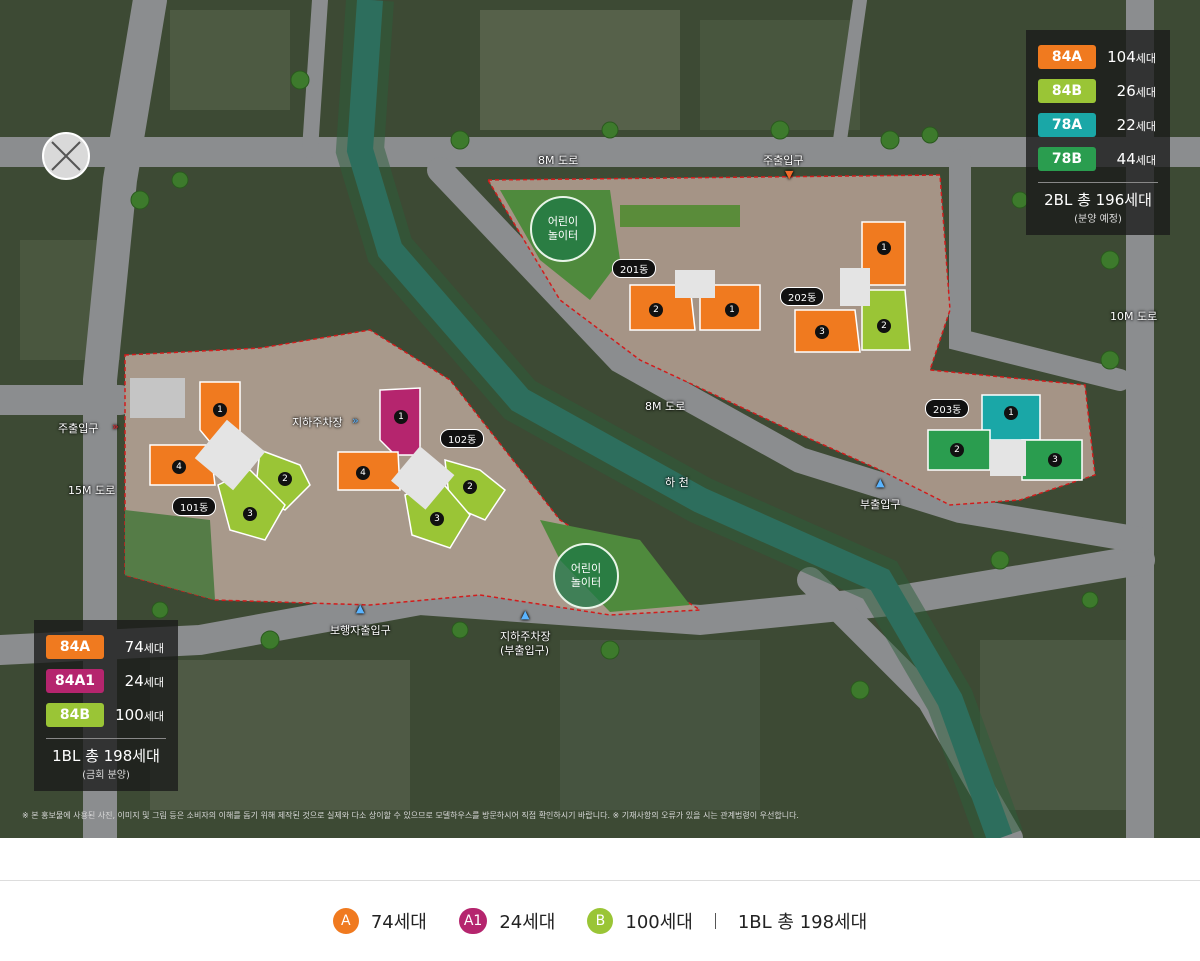 The height and width of the screenshot is (961, 1200). I want to click on pedestrian-arrow-up-icon: ▲, so click(360, 608).